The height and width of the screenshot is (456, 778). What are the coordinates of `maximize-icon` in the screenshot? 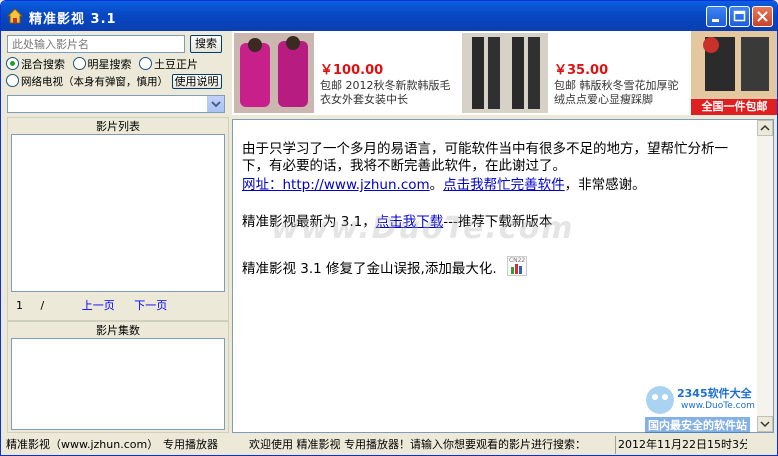 It's located at (739, 16).